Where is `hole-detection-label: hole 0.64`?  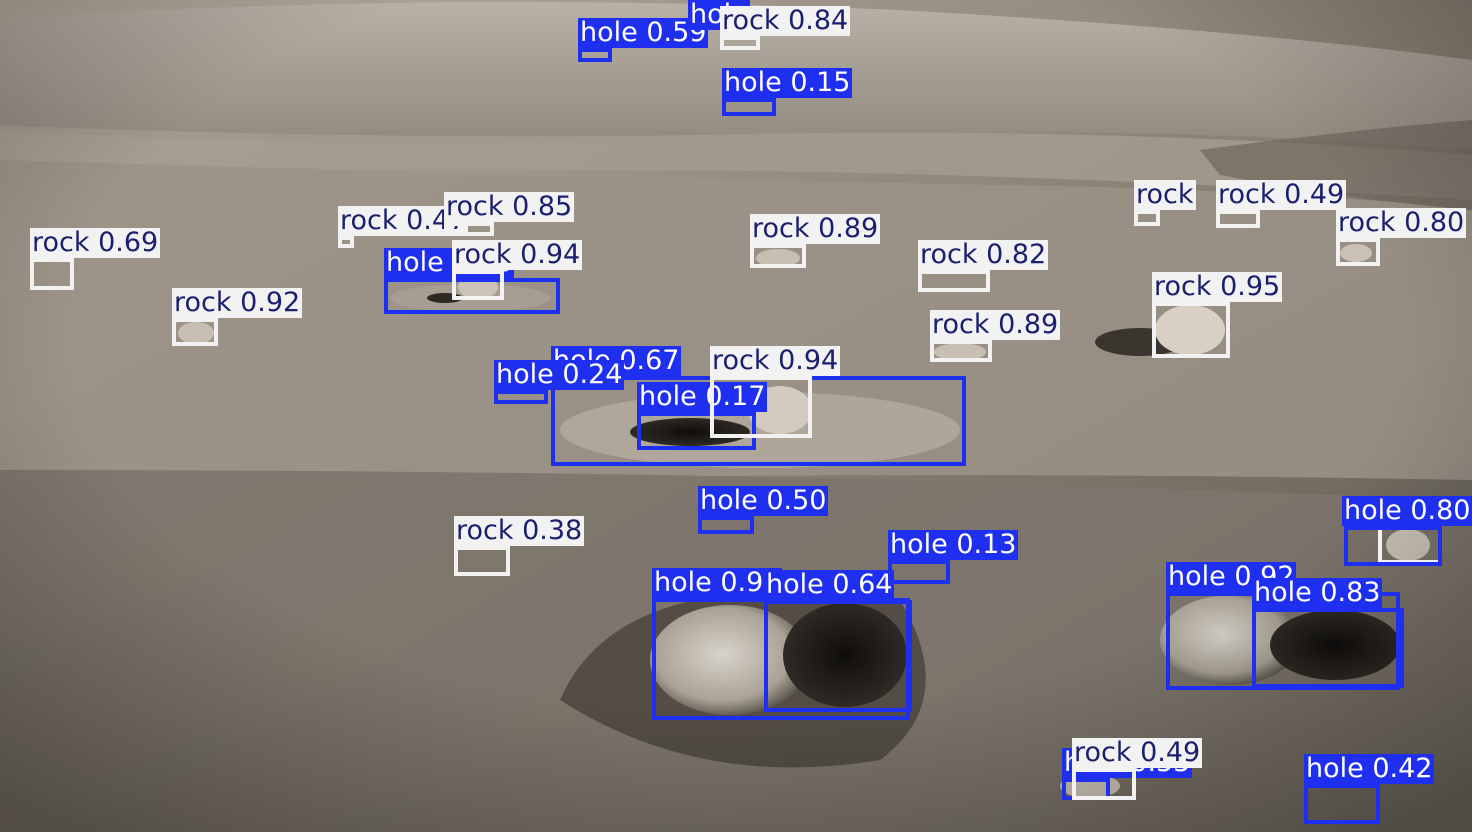 hole-detection-label: hole 0.64 is located at coordinates (829, 584).